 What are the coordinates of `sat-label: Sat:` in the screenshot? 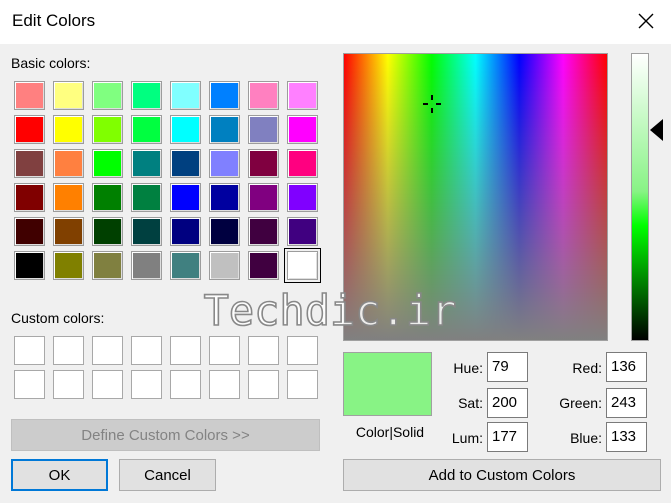 It's located at (470, 403).